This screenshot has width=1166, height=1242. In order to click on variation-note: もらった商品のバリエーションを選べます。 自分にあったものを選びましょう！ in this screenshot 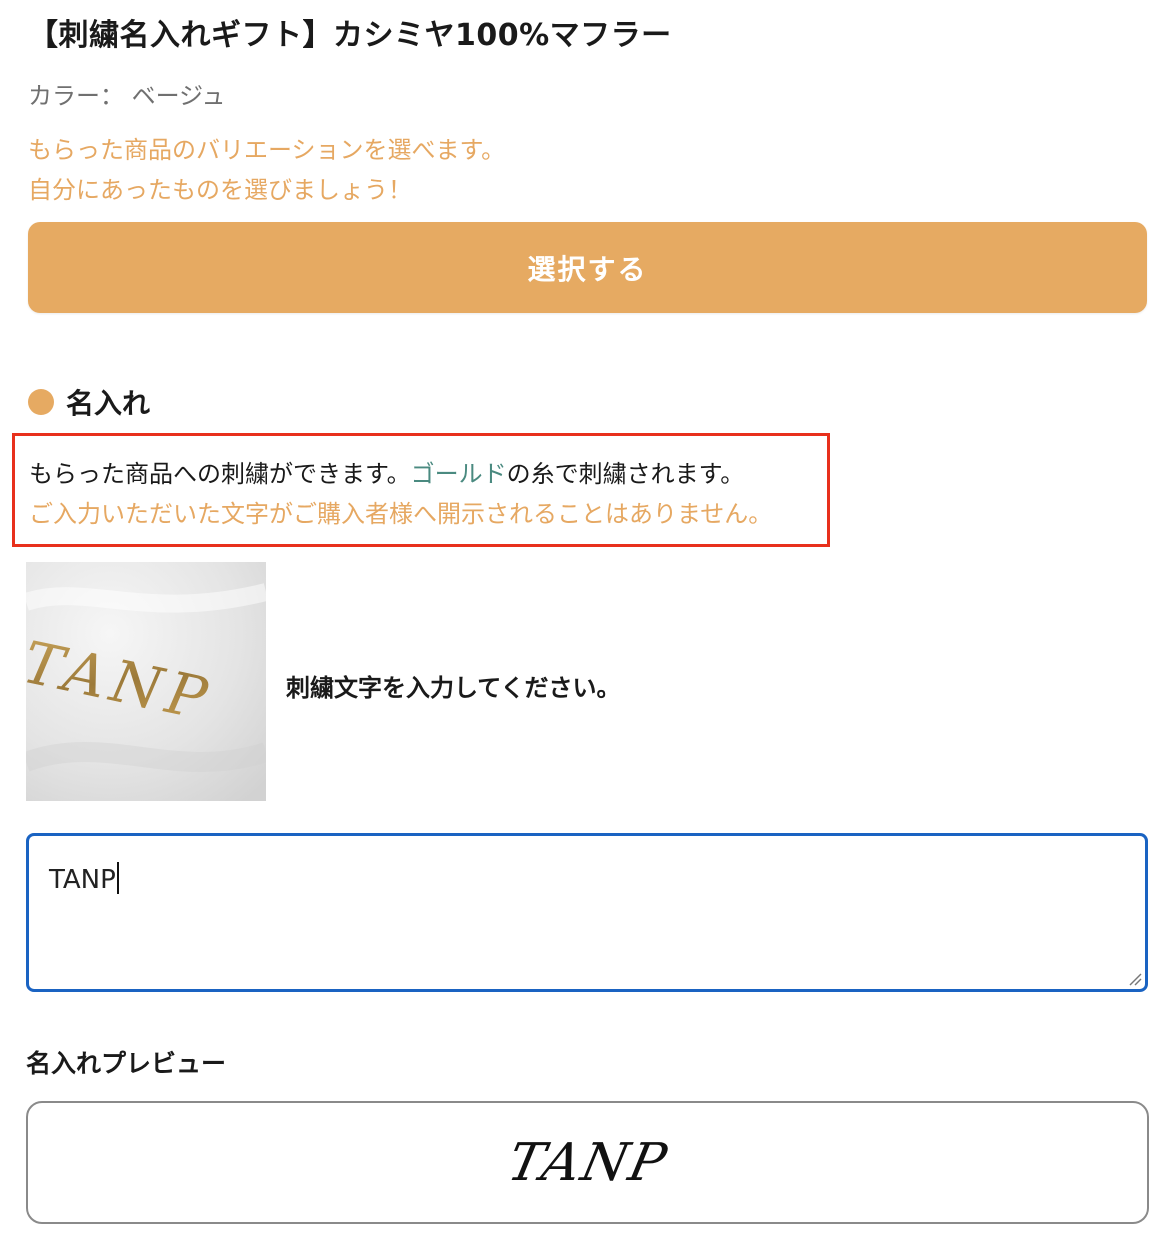, I will do `click(266, 170)`.